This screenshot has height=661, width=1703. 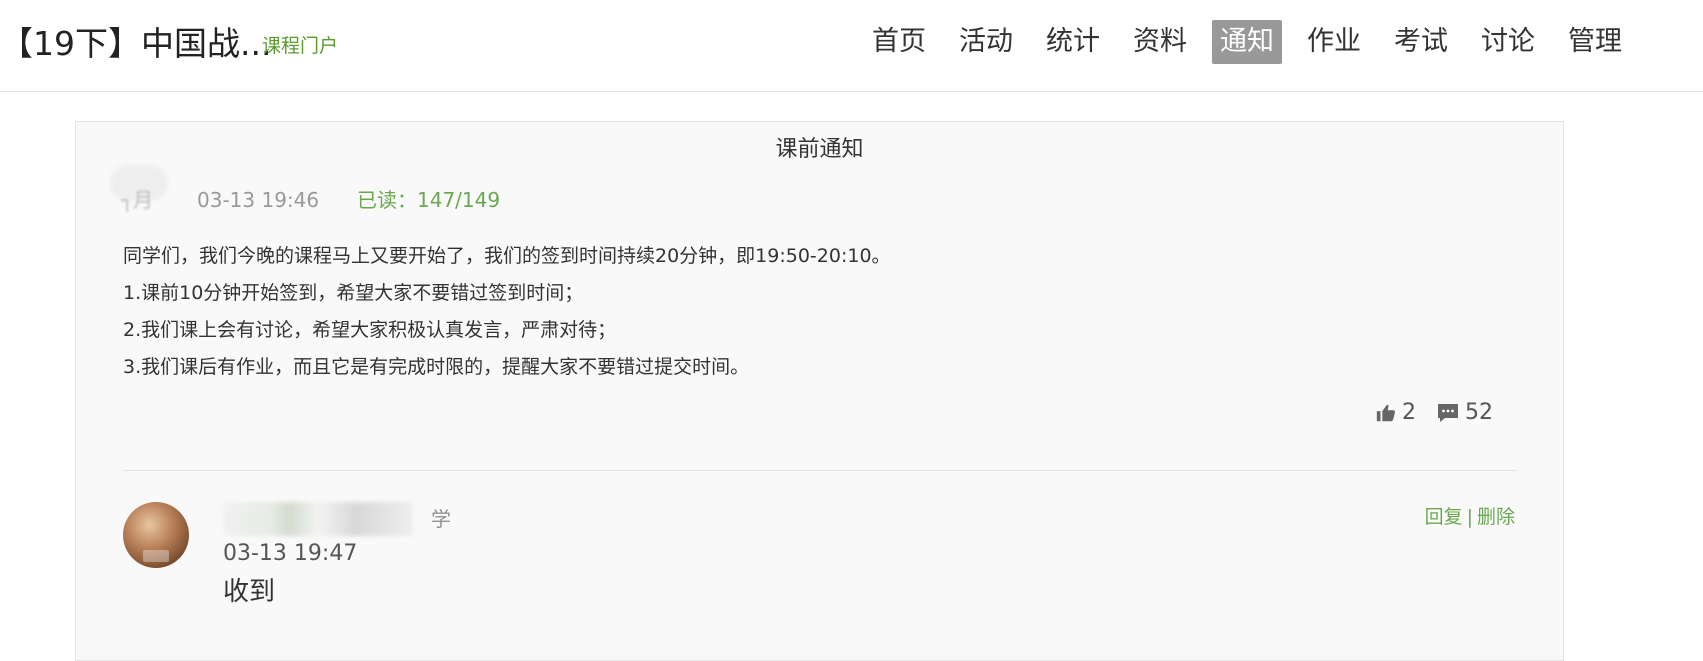 I want to click on notice-stats: 2 52, so click(x=1424, y=412).